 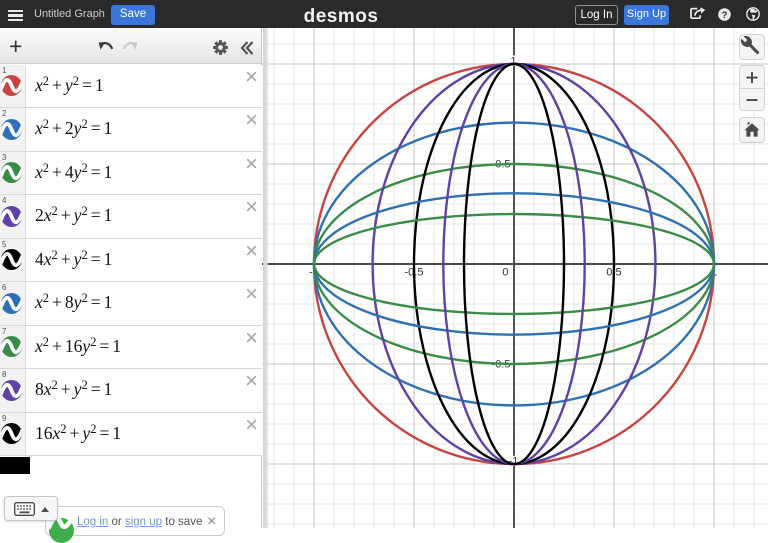 I want to click on svg-text: 0, so click(x=505, y=273).